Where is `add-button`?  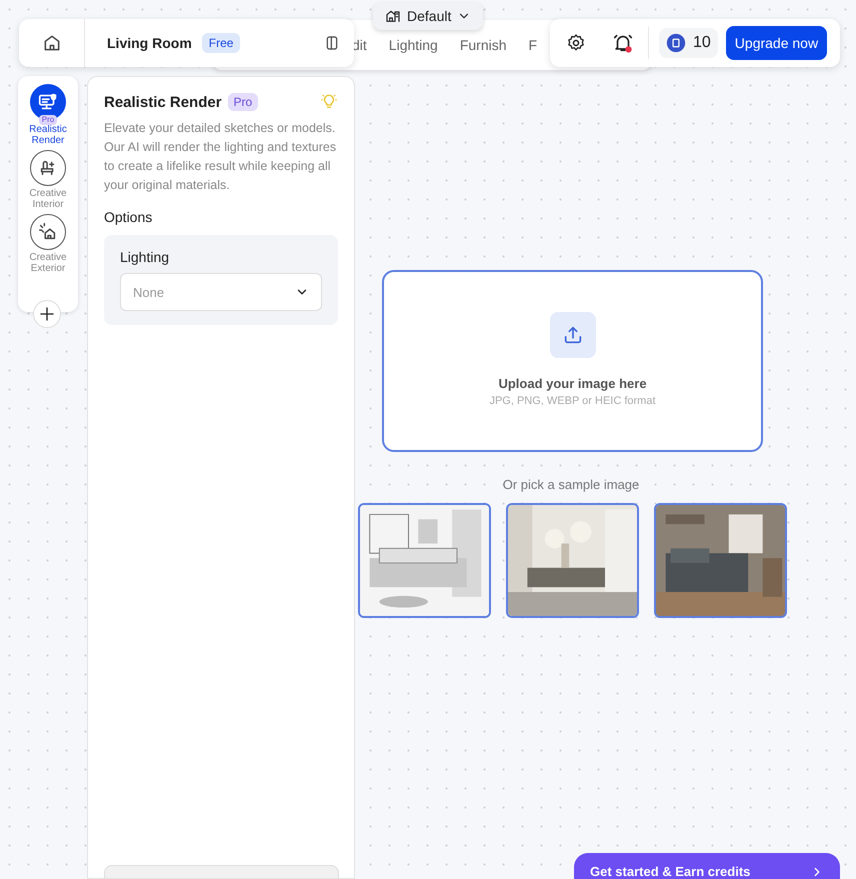
add-button is located at coordinates (47, 314).